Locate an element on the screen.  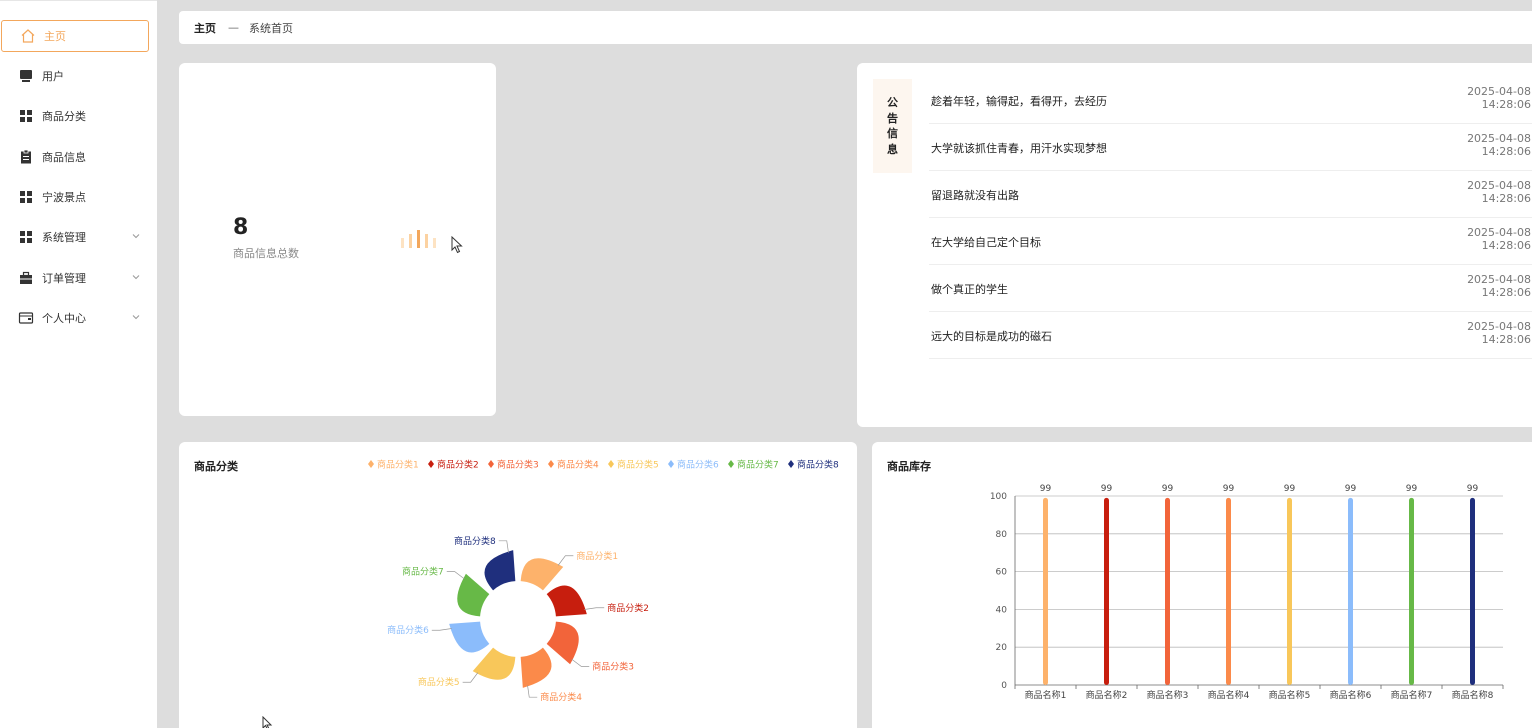
legend-item: 商品分类4 is located at coordinates (573, 465).